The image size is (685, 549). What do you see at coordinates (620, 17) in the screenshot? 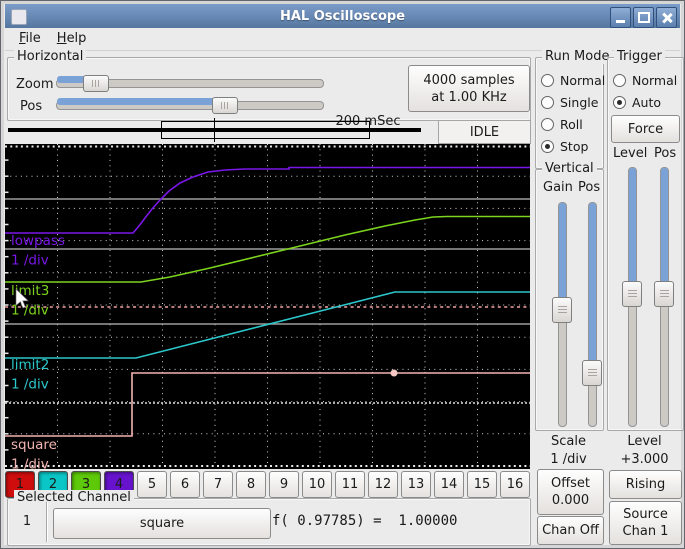
I see `minimize-button` at bounding box center [620, 17].